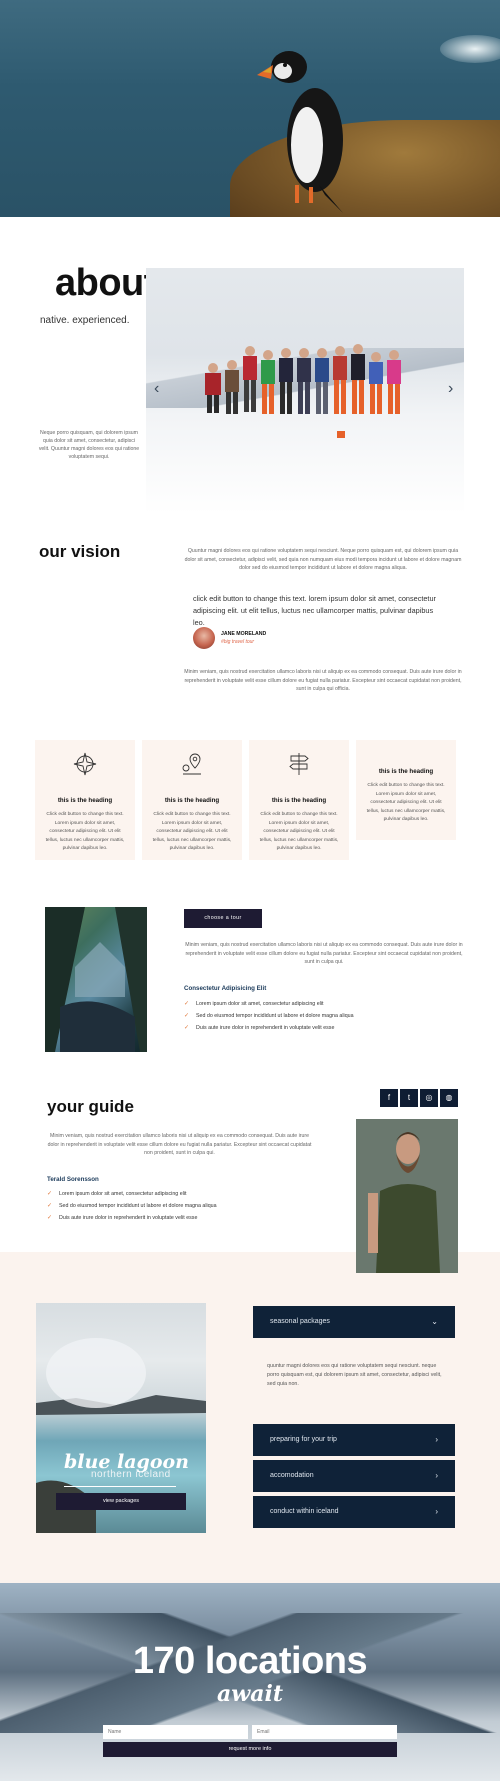 The width and height of the screenshot is (500, 1781). Describe the element at coordinates (470, 49) in the screenshot. I see `sea-foam` at that location.